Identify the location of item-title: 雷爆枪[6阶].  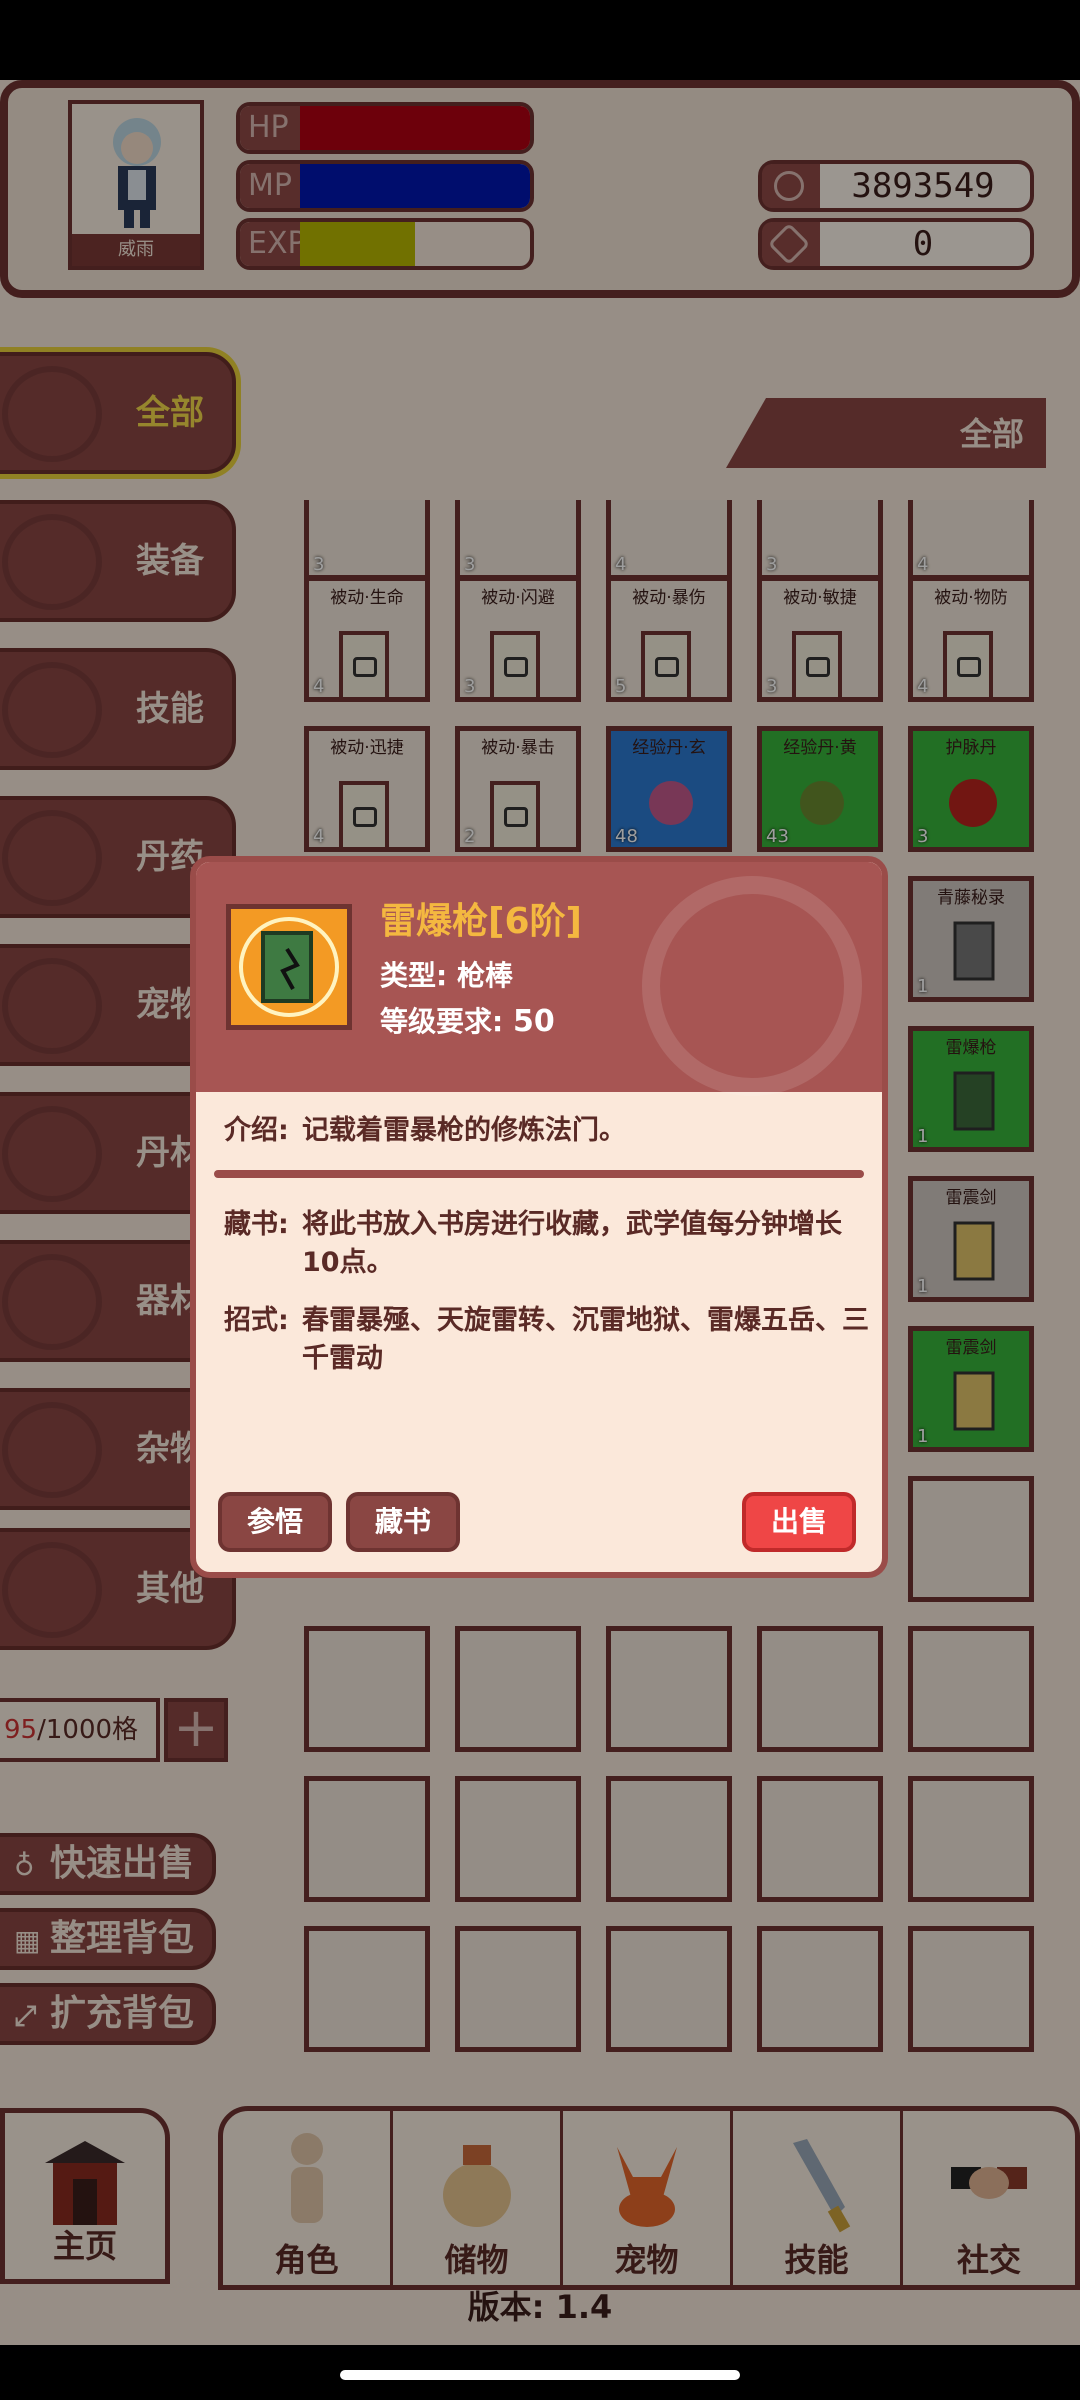
(481, 921).